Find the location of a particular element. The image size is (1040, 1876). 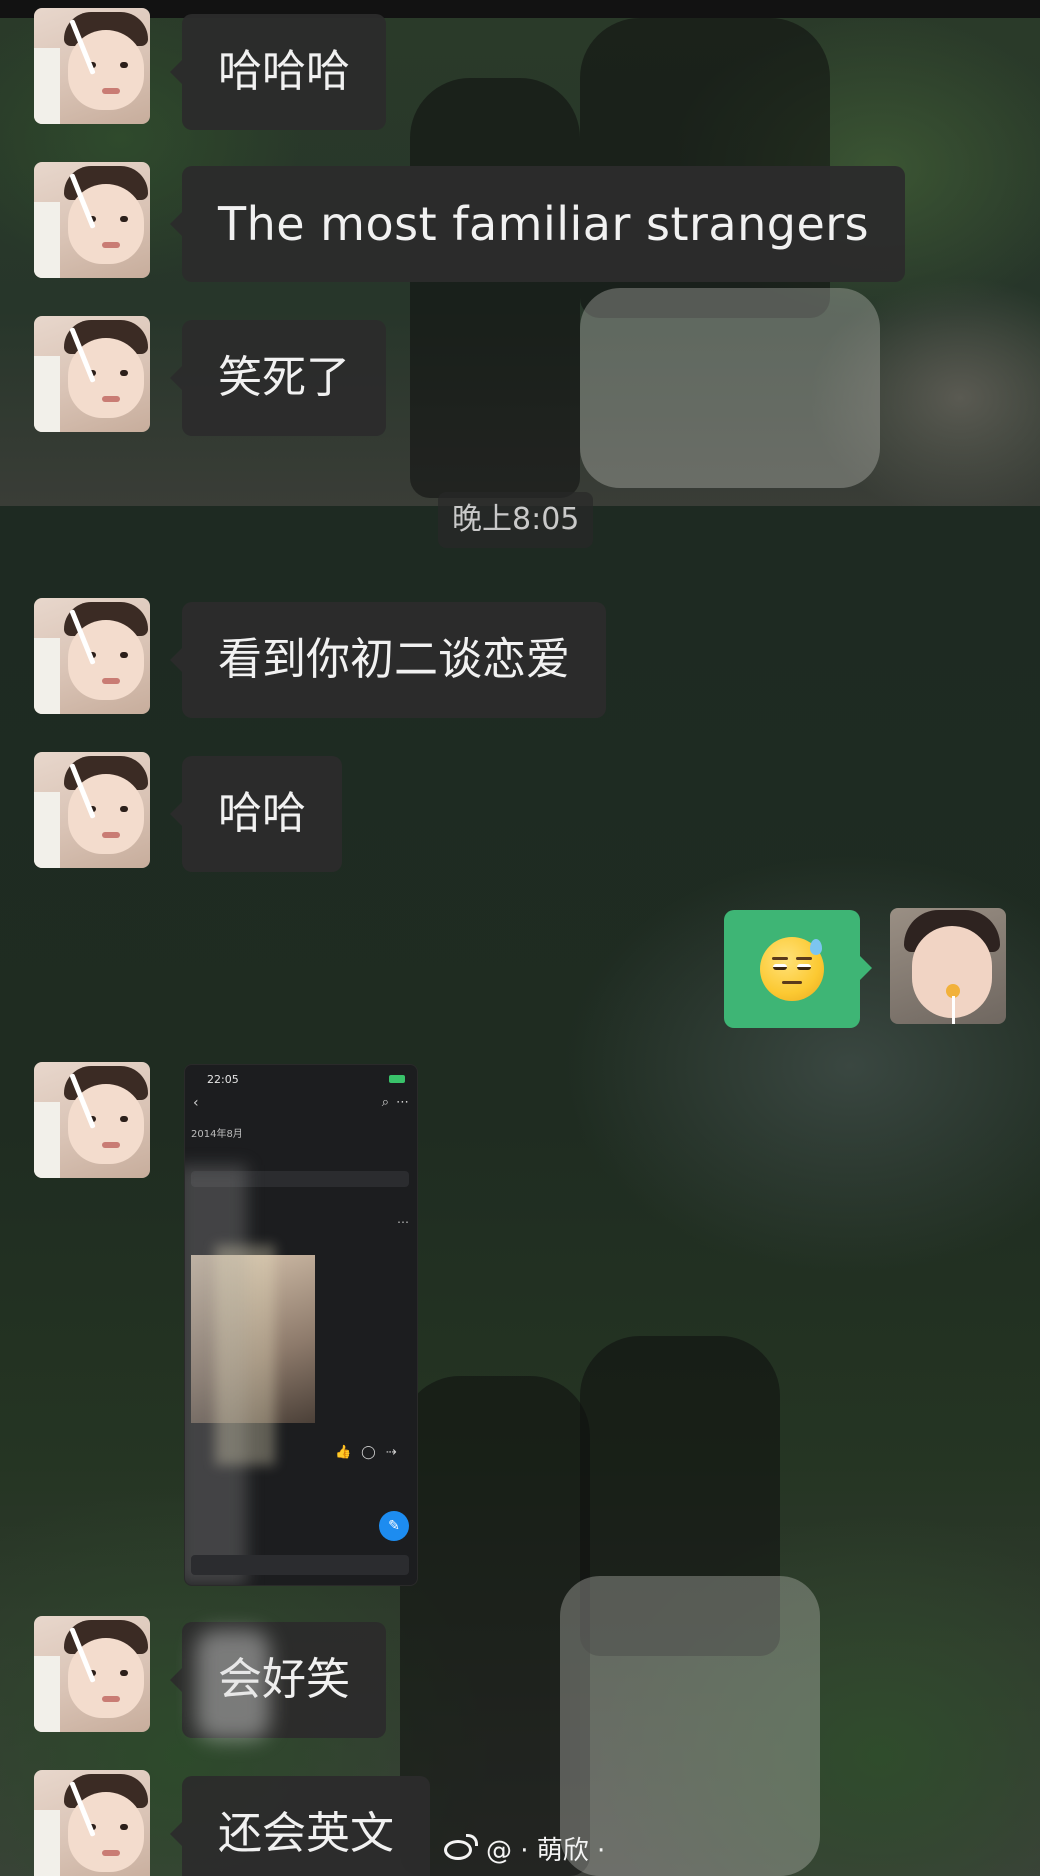

message-bubble: 笑死了 is located at coordinates (278, 378).